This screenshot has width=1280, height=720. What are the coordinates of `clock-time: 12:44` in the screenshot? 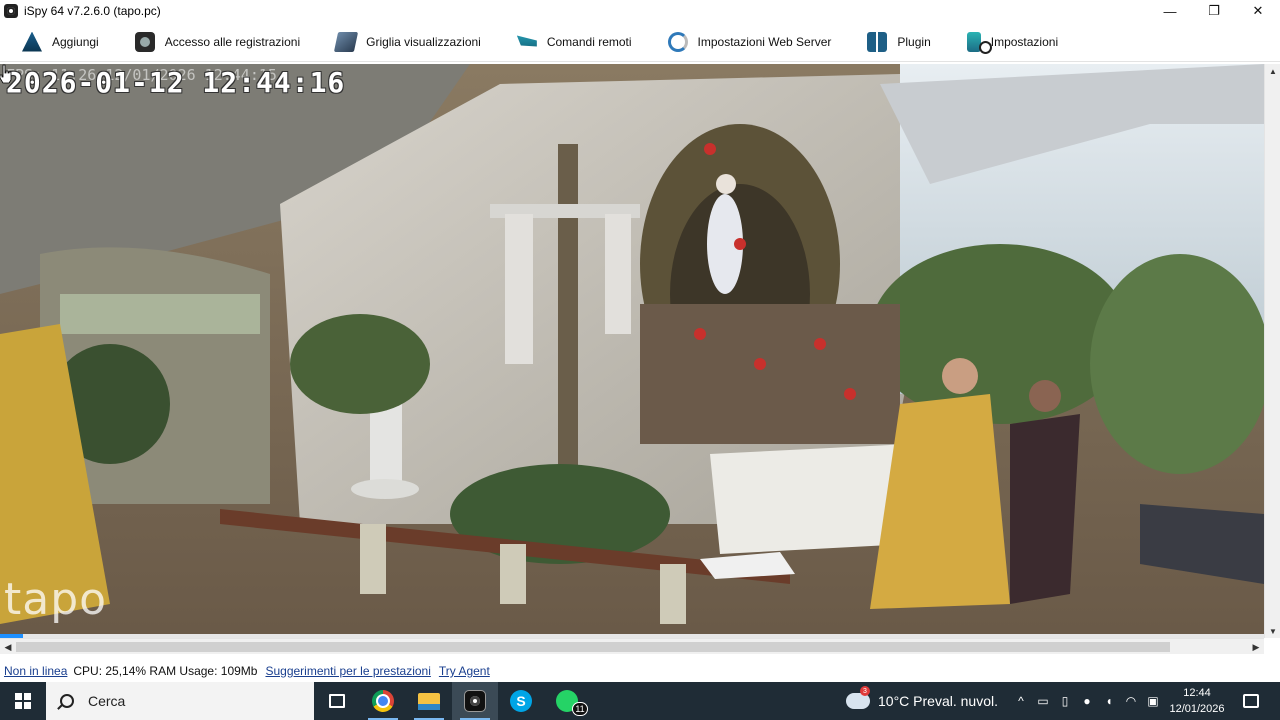 It's located at (1197, 693).